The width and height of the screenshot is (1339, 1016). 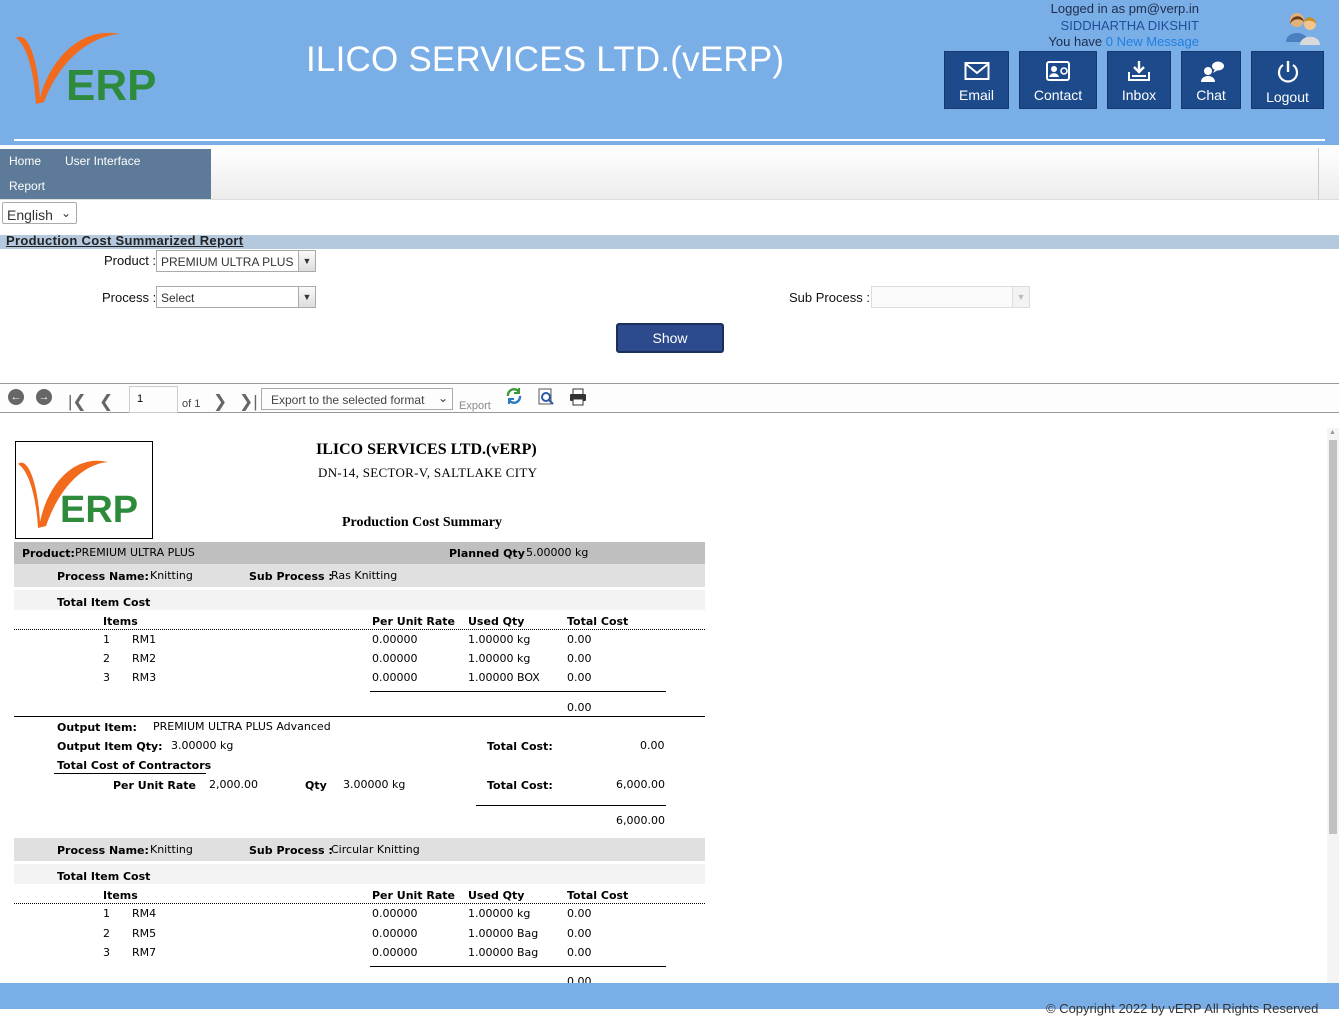 I want to click on col-per-unit-rate: Per Unit Rate, so click(x=414, y=621).